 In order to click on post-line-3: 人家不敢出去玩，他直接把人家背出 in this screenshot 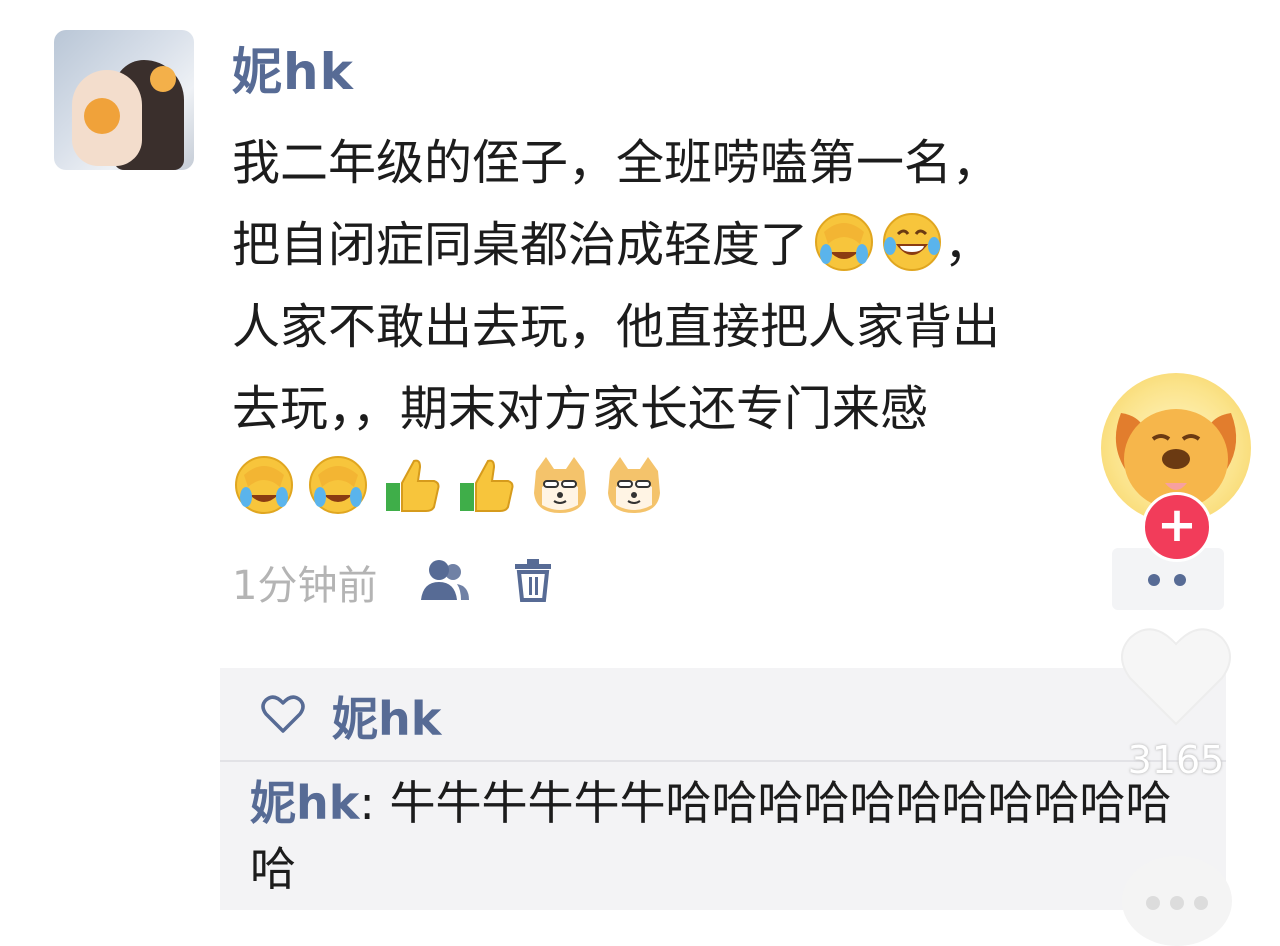, I will do `click(616, 327)`.